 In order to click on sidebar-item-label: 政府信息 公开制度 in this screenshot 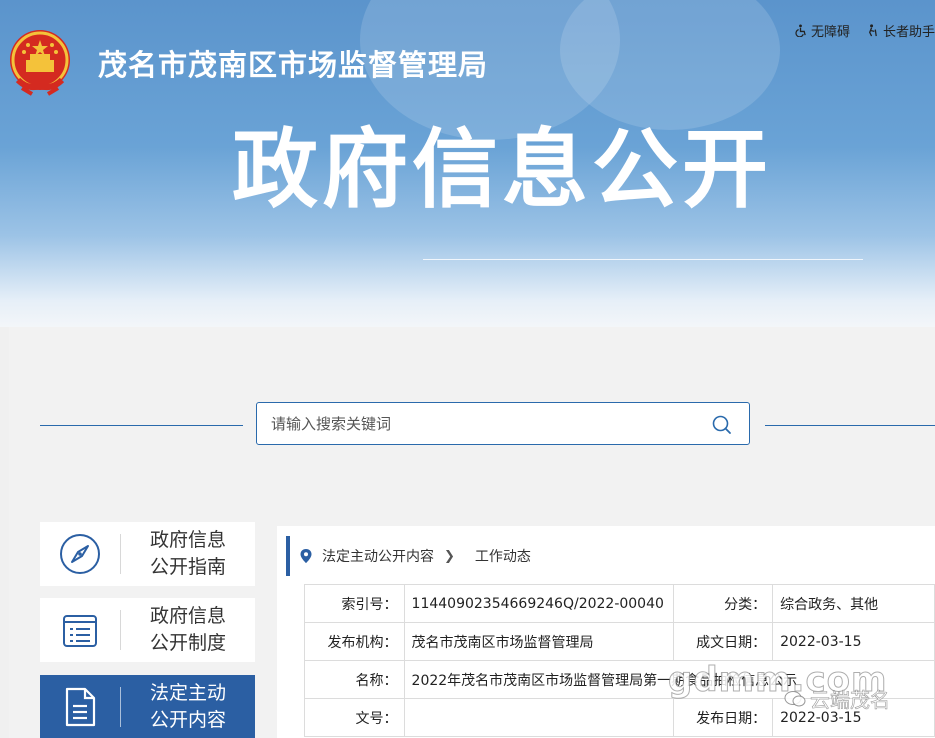, I will do `click(187, 629)`.